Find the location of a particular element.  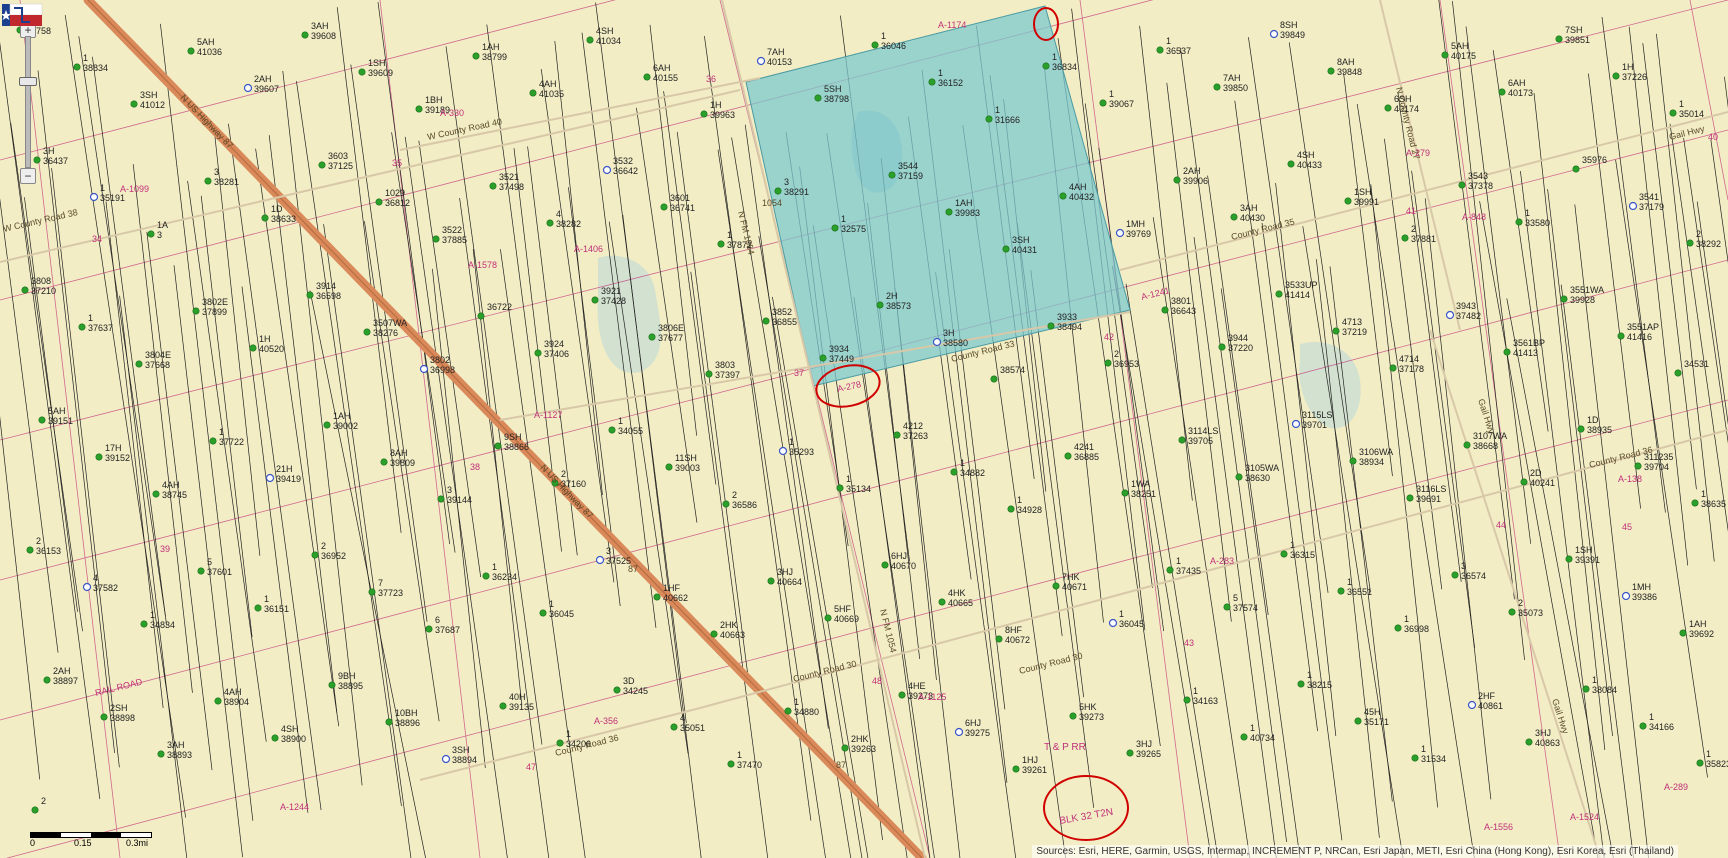

well-api-label: 39991 is located at coordinates (1366, 202).